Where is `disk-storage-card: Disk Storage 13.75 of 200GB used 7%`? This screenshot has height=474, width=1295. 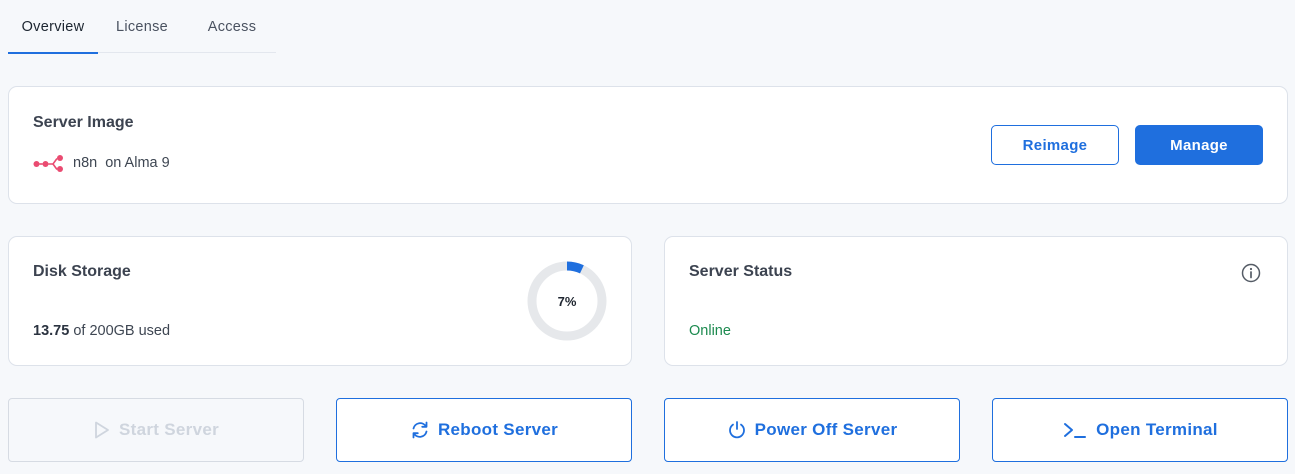 disk-storage-card: Disk Storage 13.75 of 200GB used 7% is located at coordinates (320, 301).